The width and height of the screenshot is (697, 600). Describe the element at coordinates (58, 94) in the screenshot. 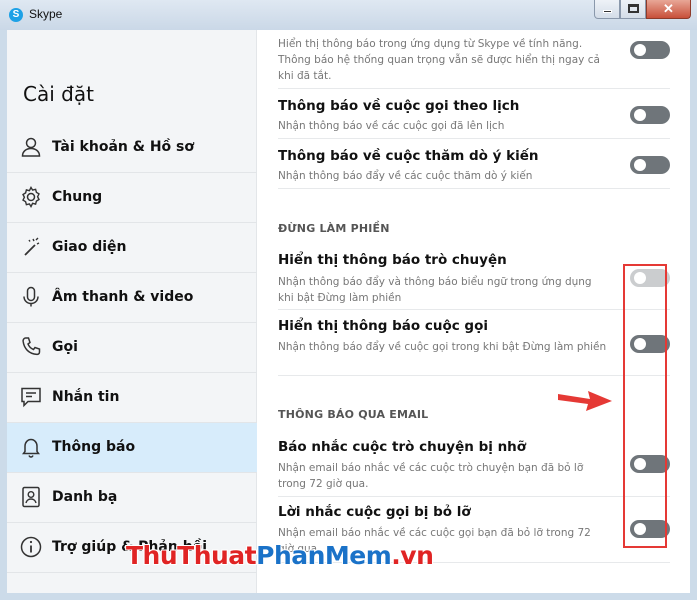

I see `sidebar-title: Cài đặt` at that location.